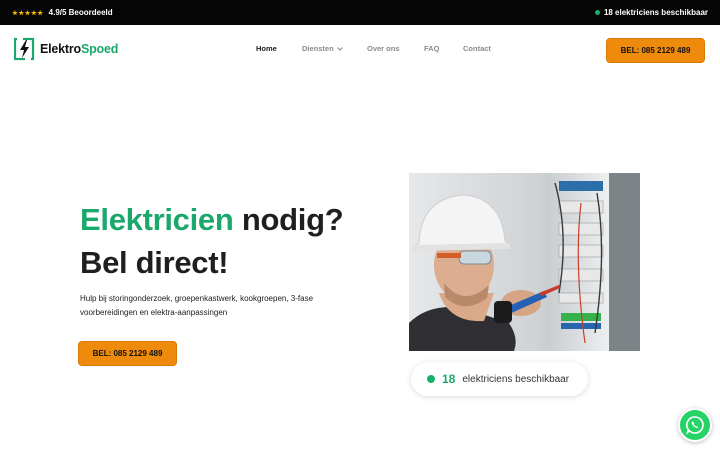 The width and height of the screenshot is (720, 450). I want to click on logo-text-part1: Elektro, so click(60, 49).